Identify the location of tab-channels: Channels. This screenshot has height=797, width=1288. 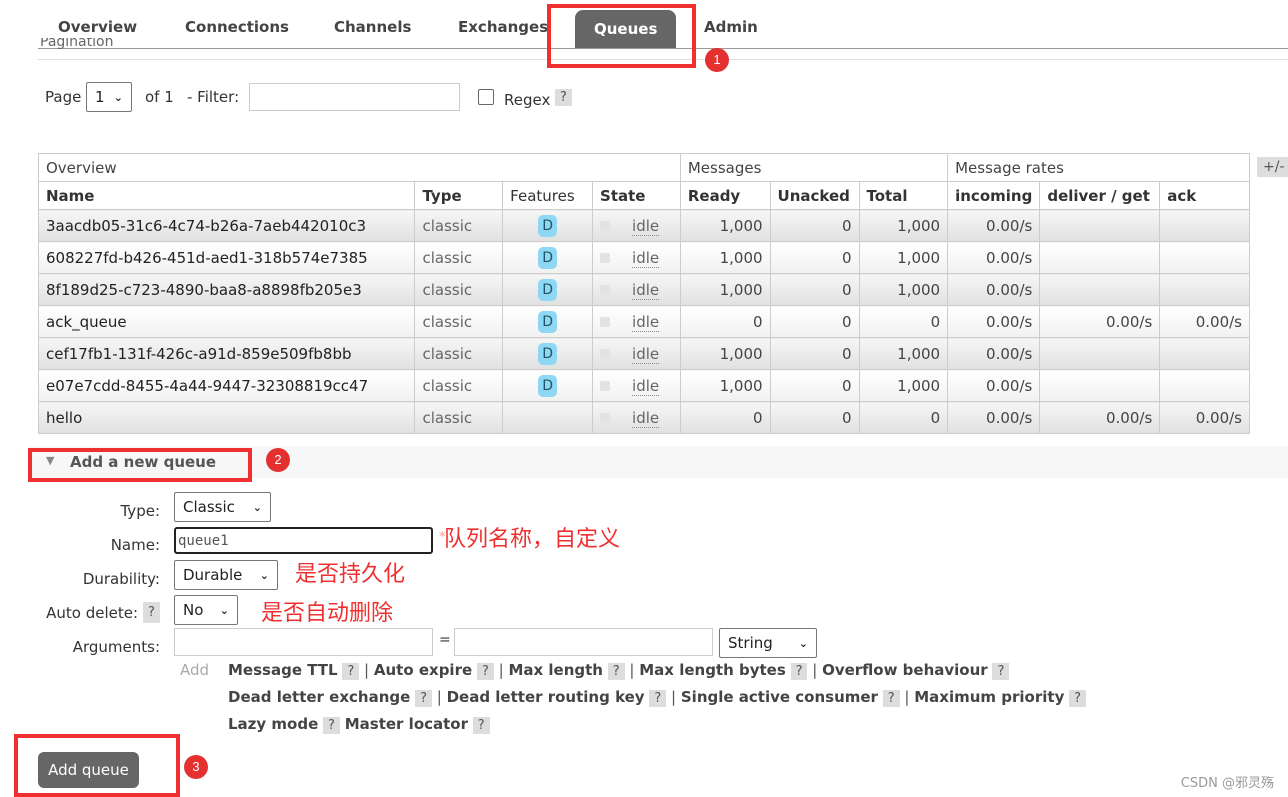
(372, 27).